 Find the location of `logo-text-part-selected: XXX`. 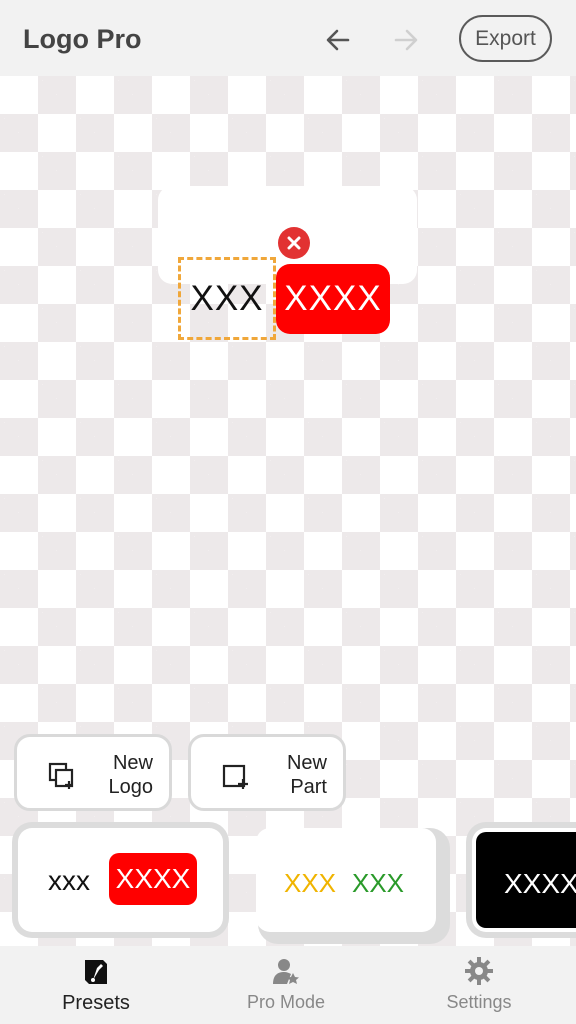

logo-text-part-selected: XXX is located at coordinates (227, 298).